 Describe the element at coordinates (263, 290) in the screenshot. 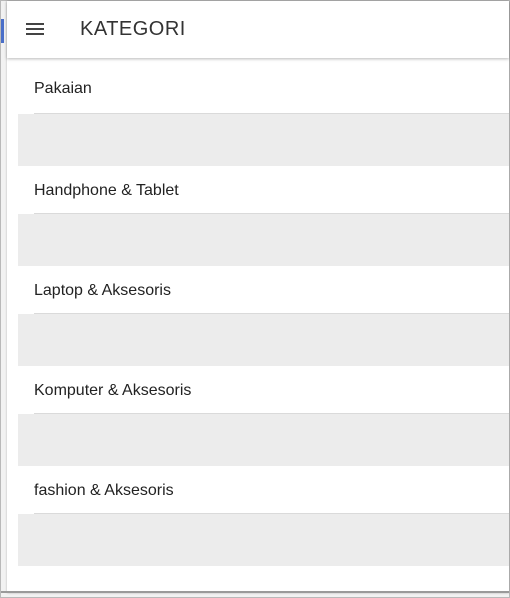

I see `category-item-laptop-aksesoris: Laptop & Aksesoris` at that location.